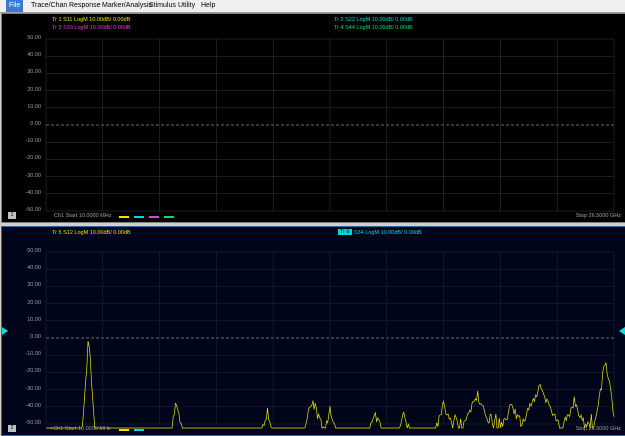 Image resolution: width=625 pixels, height=436 pixels. What do you see at coordinates (154, 217) in the screenshot?
I see `trace-3-swatch` at bounding box center [154, 217].